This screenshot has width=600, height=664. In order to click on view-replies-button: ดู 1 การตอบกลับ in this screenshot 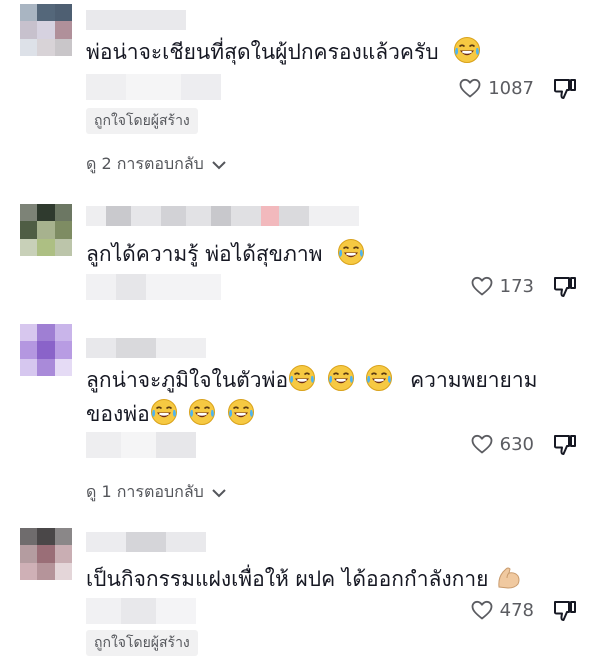, I will do `click(157, 492)`.